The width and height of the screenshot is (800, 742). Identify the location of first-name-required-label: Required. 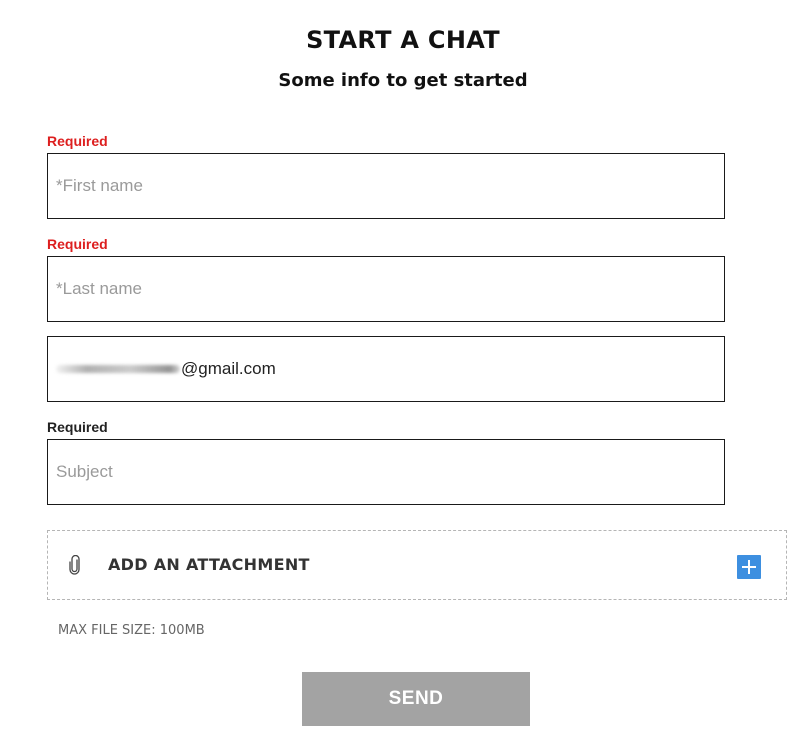
(77, 141).